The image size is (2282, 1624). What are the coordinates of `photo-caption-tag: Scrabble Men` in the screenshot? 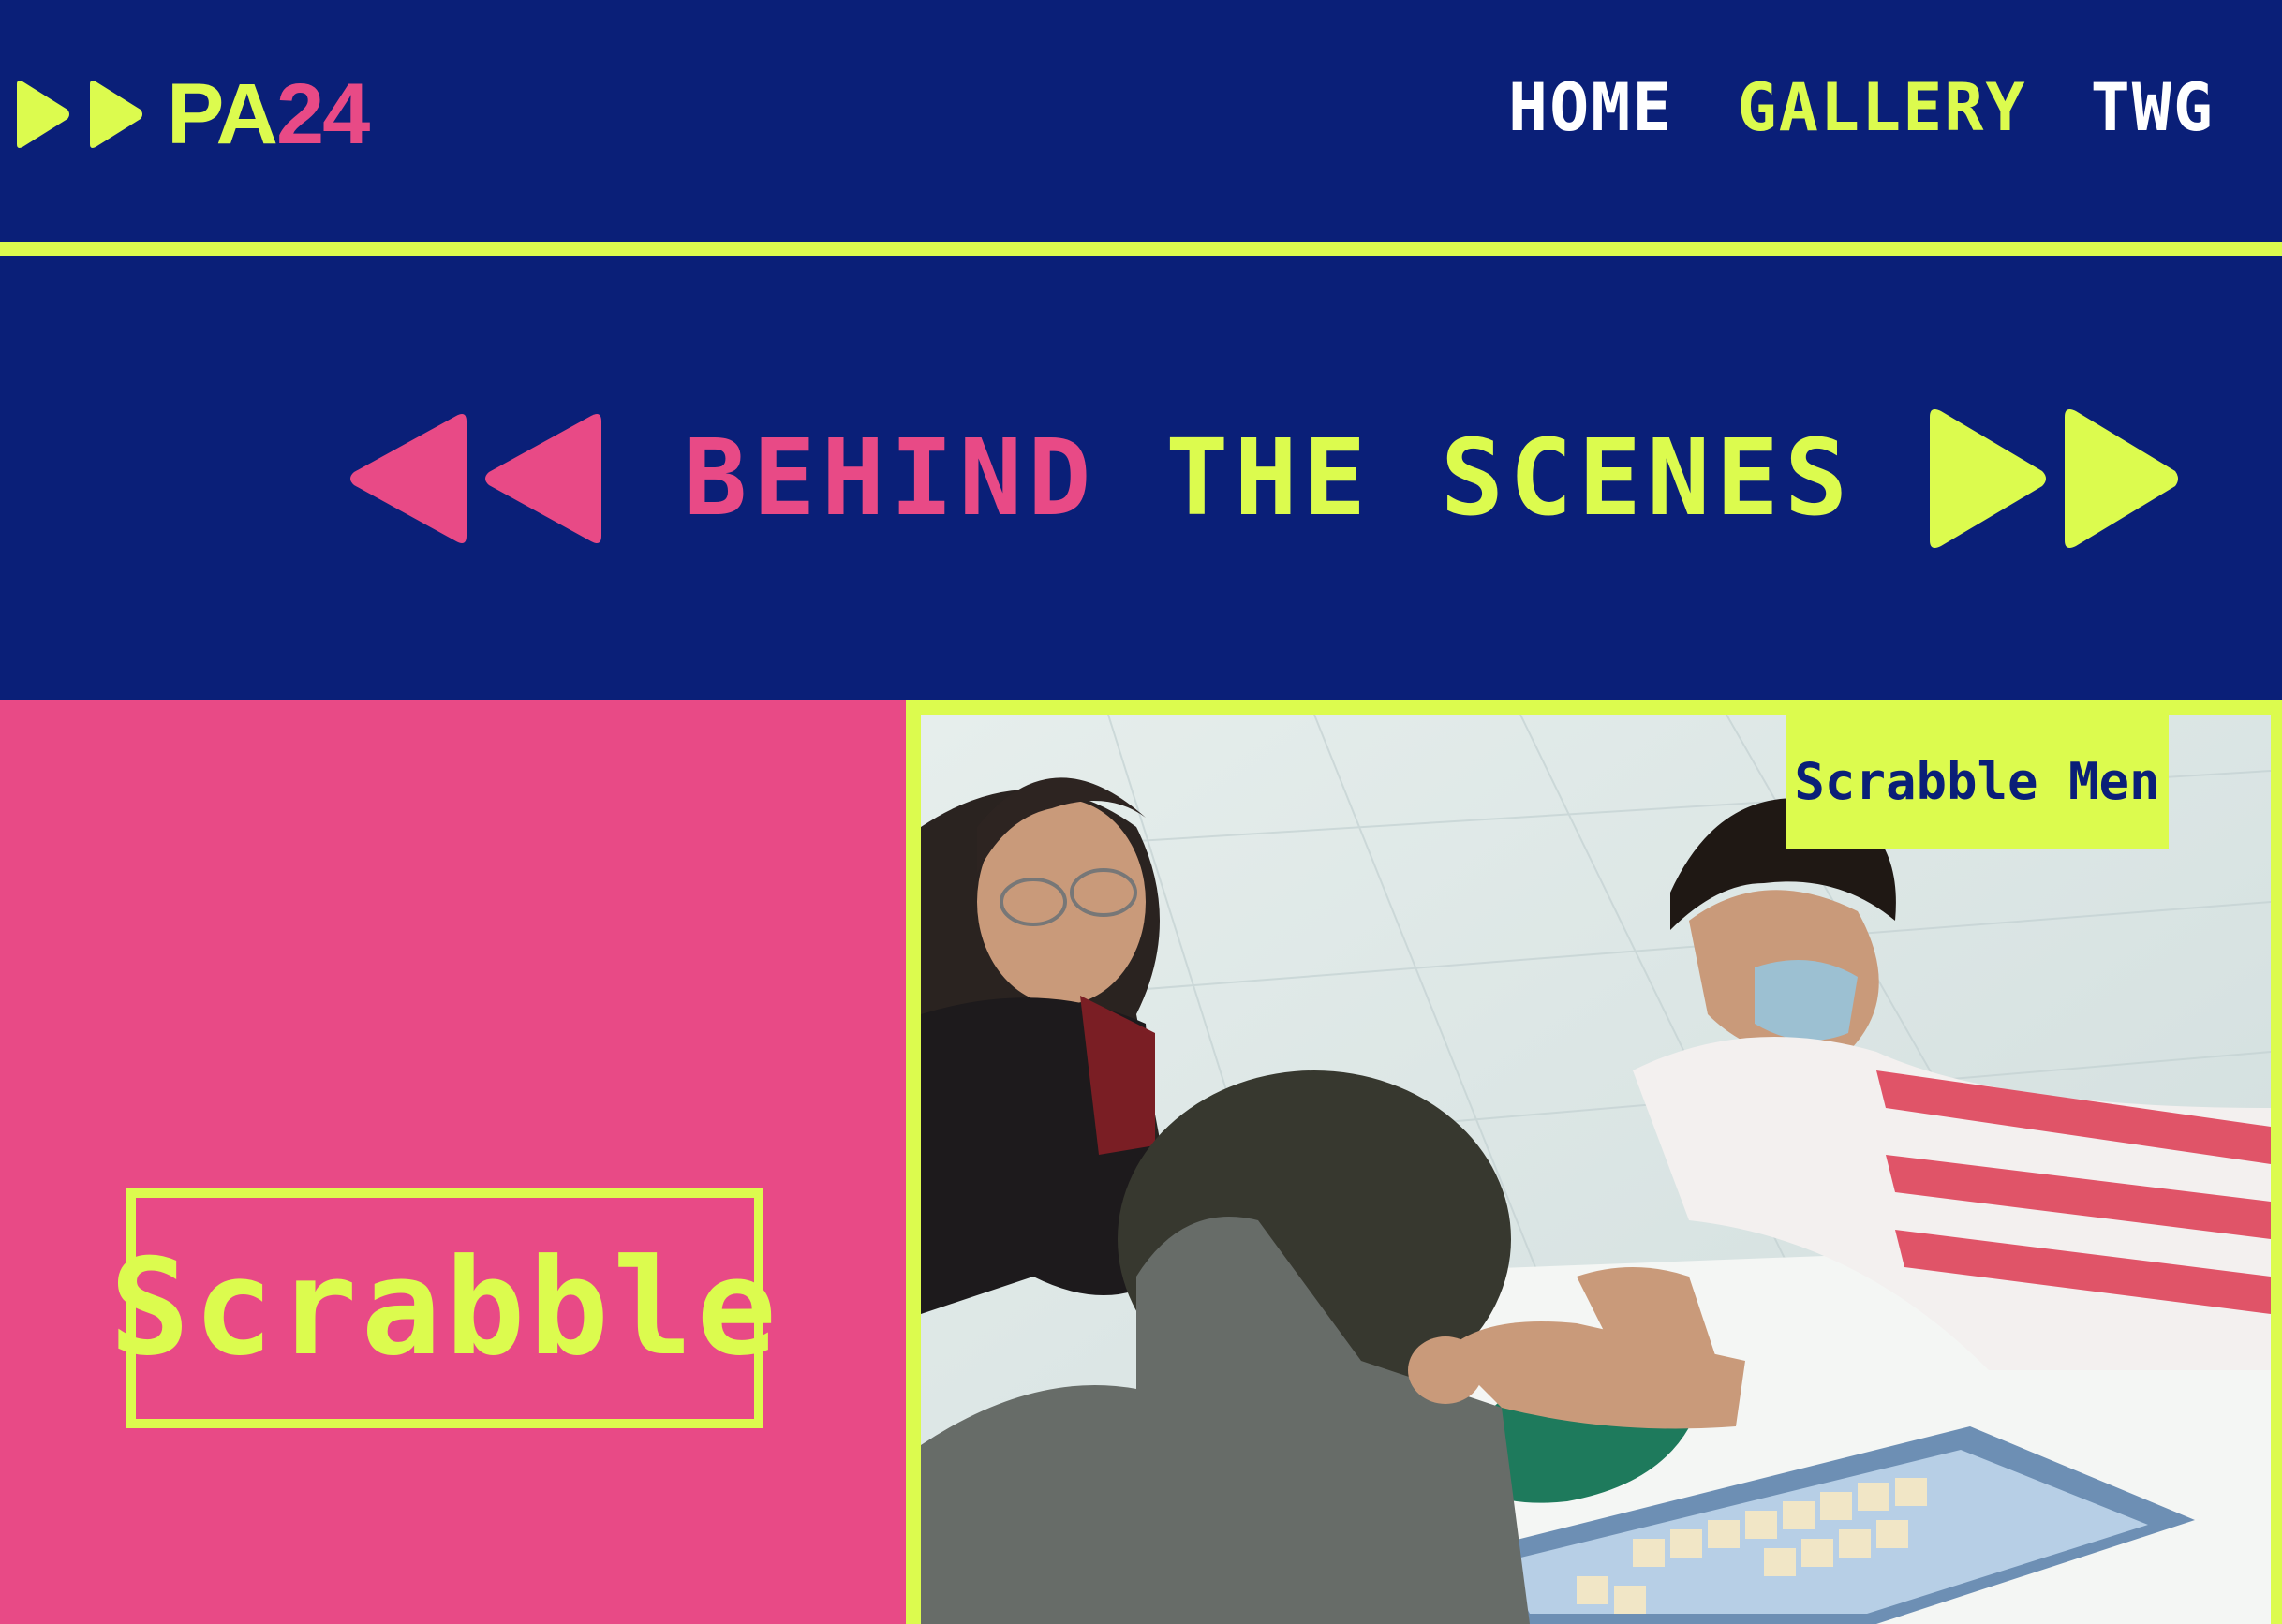 It's located at (1977, 782).